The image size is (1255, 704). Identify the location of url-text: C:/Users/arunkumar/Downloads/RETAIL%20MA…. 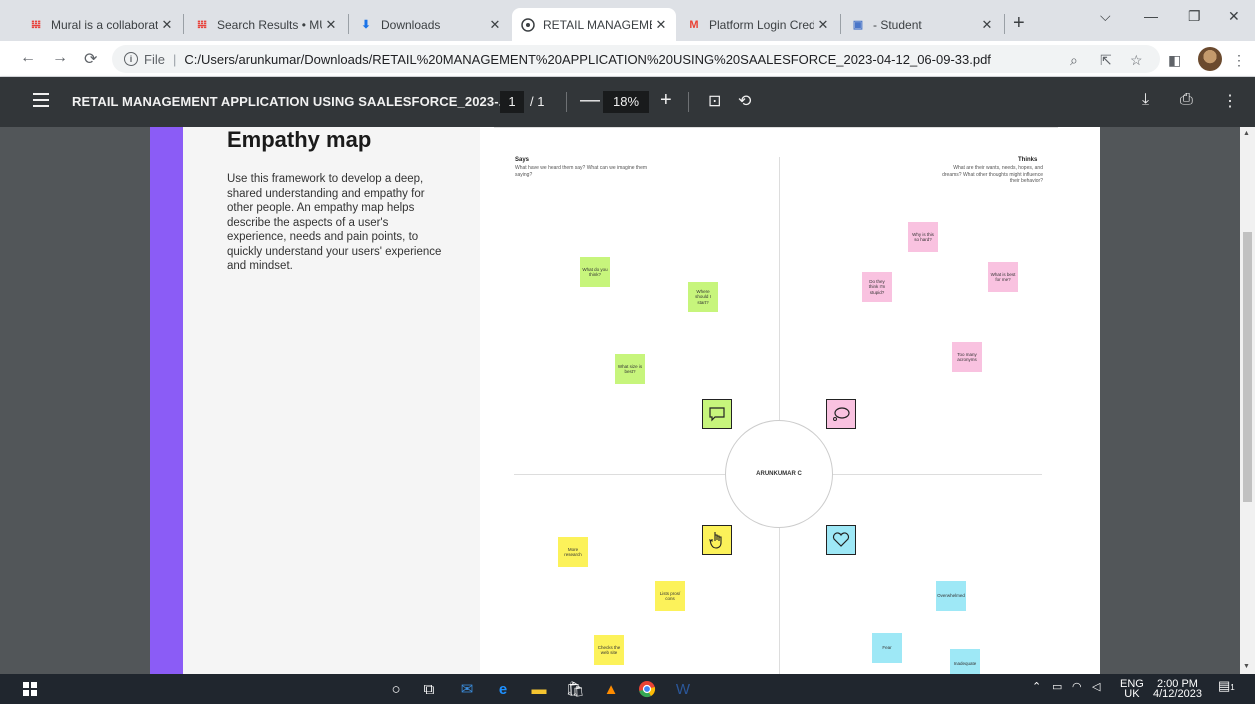
(587, 59).